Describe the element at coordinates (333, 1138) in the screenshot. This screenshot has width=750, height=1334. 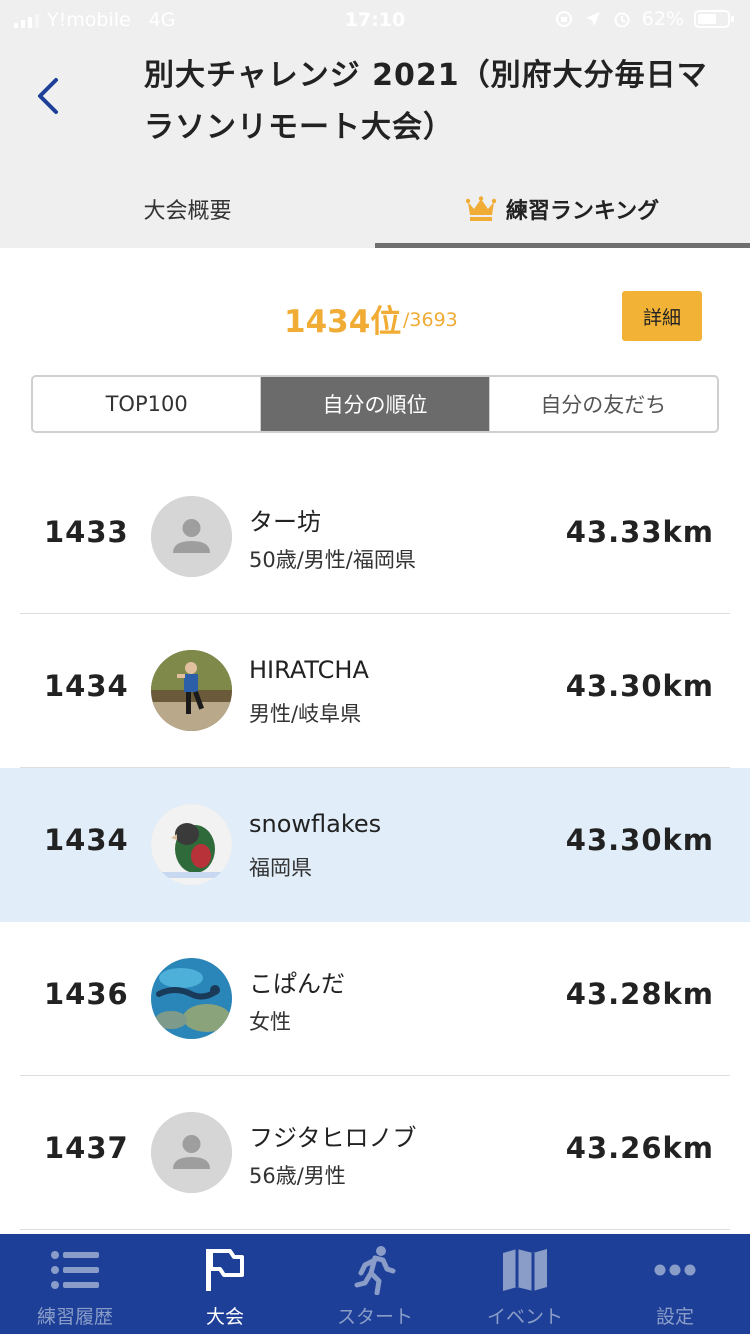
I see `row-name: フジタヒロノブ` at that location.